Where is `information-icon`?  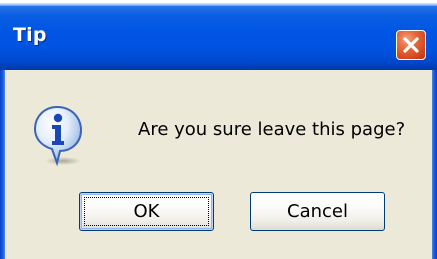 information-icon is located at coordinates (58, 136).